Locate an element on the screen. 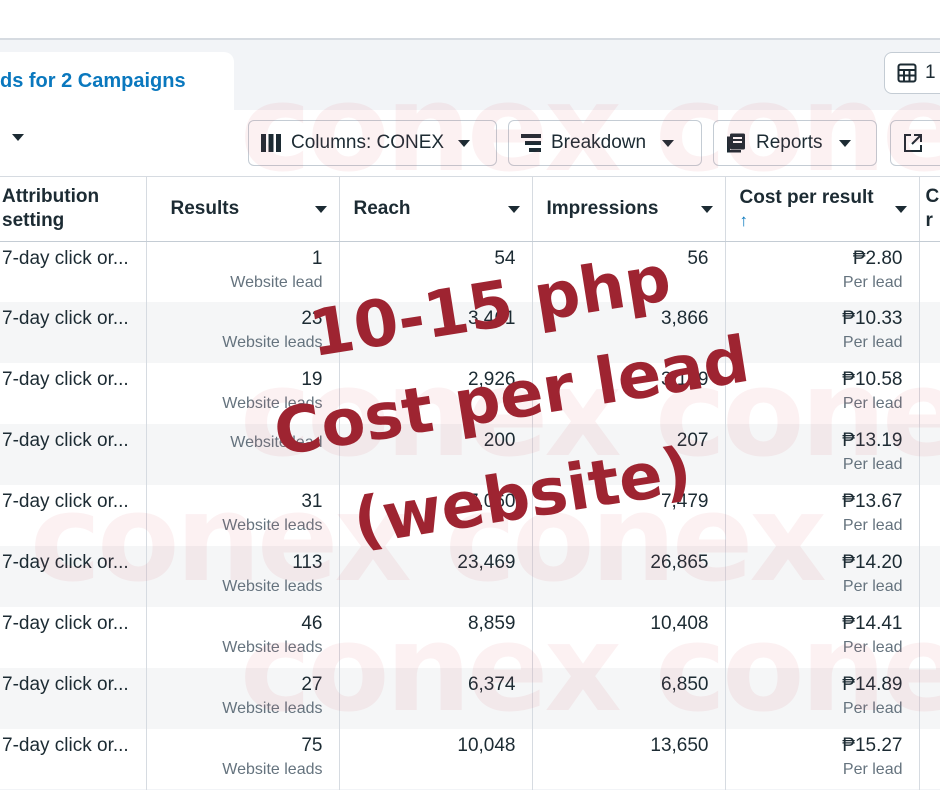 Image resolution: width=940 pixels, height=790 pixels. reports-label: Reports is located at coordinates (789, 142).